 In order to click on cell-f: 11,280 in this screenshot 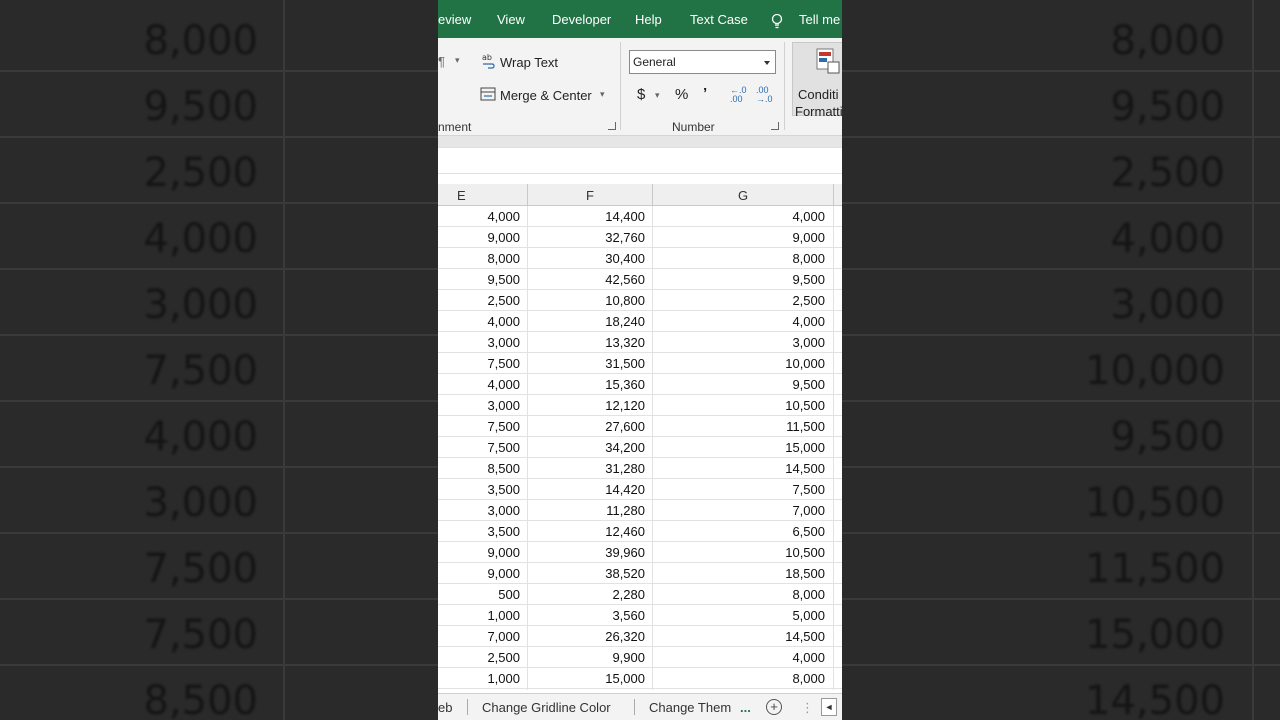, I will do `click(600, 510)`.